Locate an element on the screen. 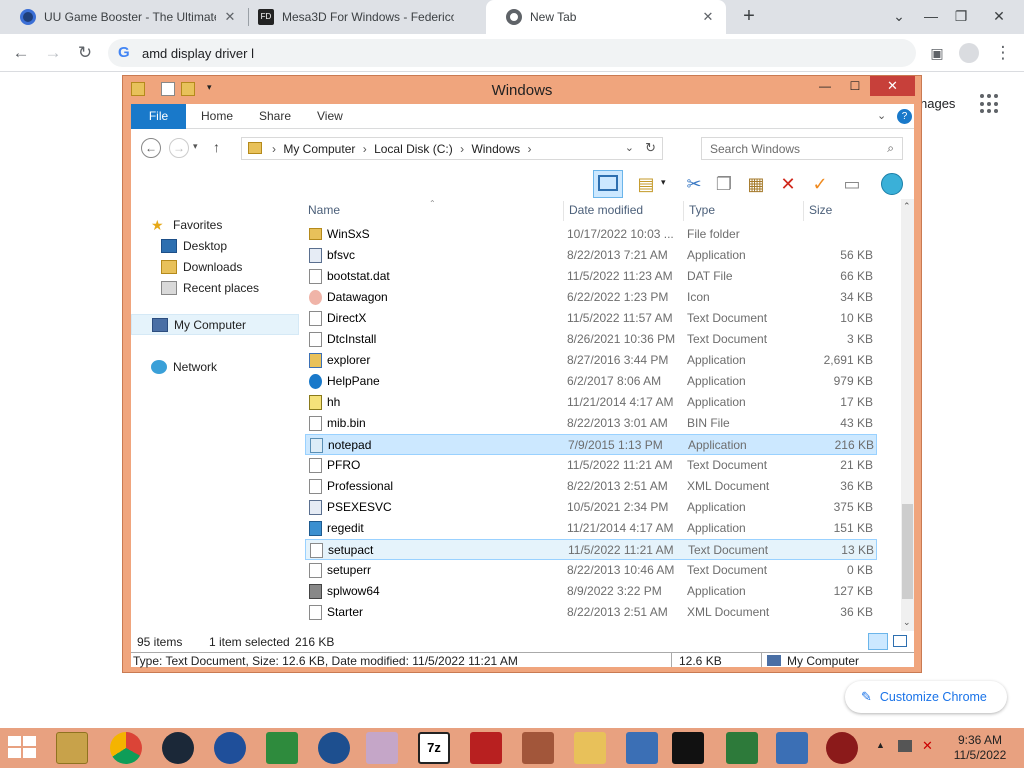  start-button is located at coordinates (23, 748).